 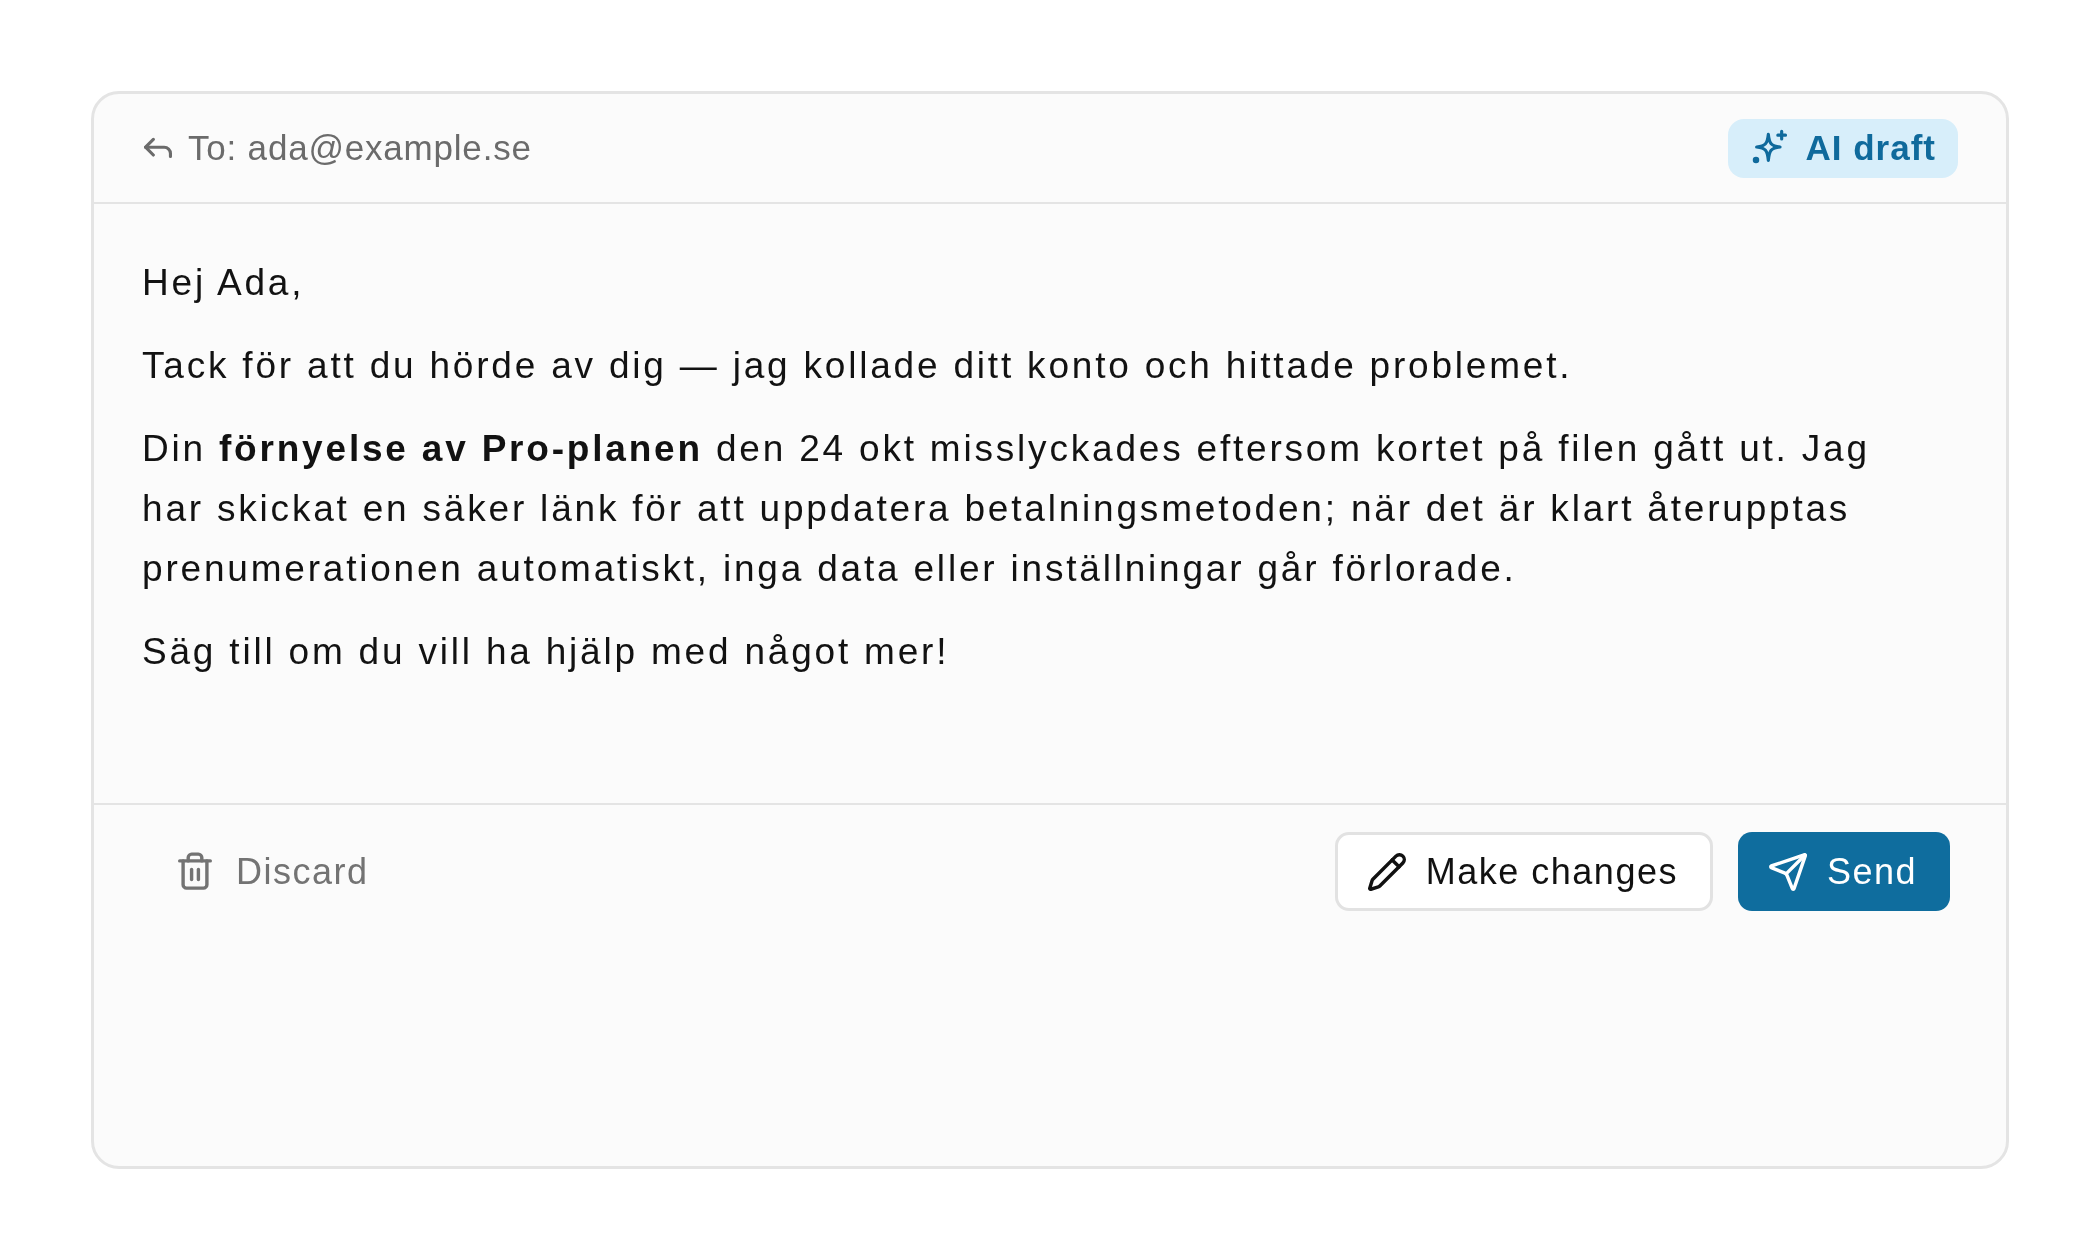 I want to click on badge-label: AI draft, so click(x=1870, y=148).